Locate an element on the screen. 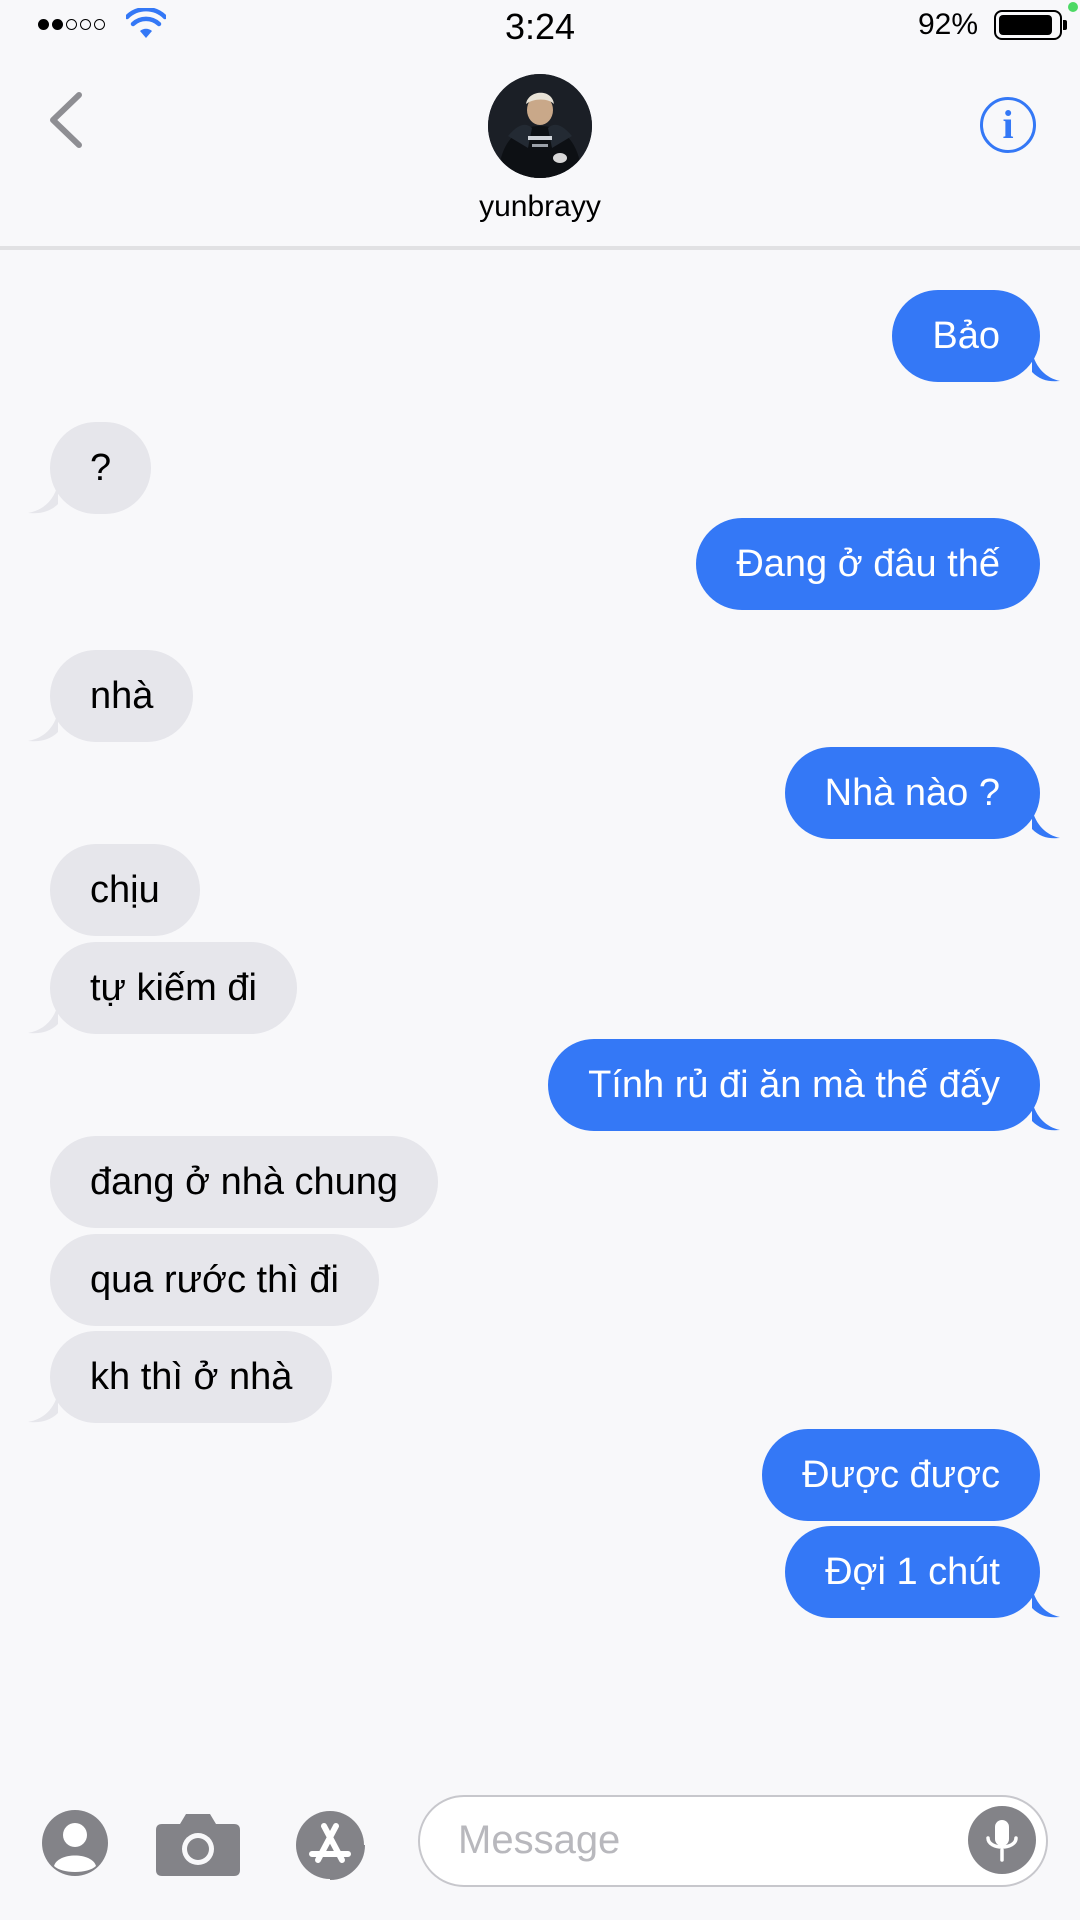 This screenshot has width=1080, height=1920. message-bubble-sent: Bảo is located at coordinates (976, 336).